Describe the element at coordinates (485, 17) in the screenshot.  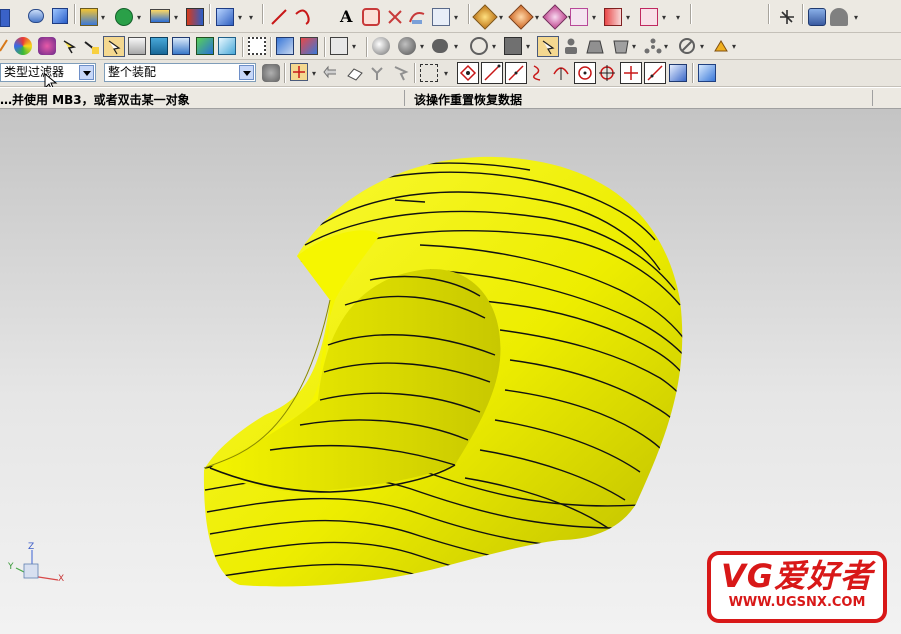
I see `render-icon` at that location.